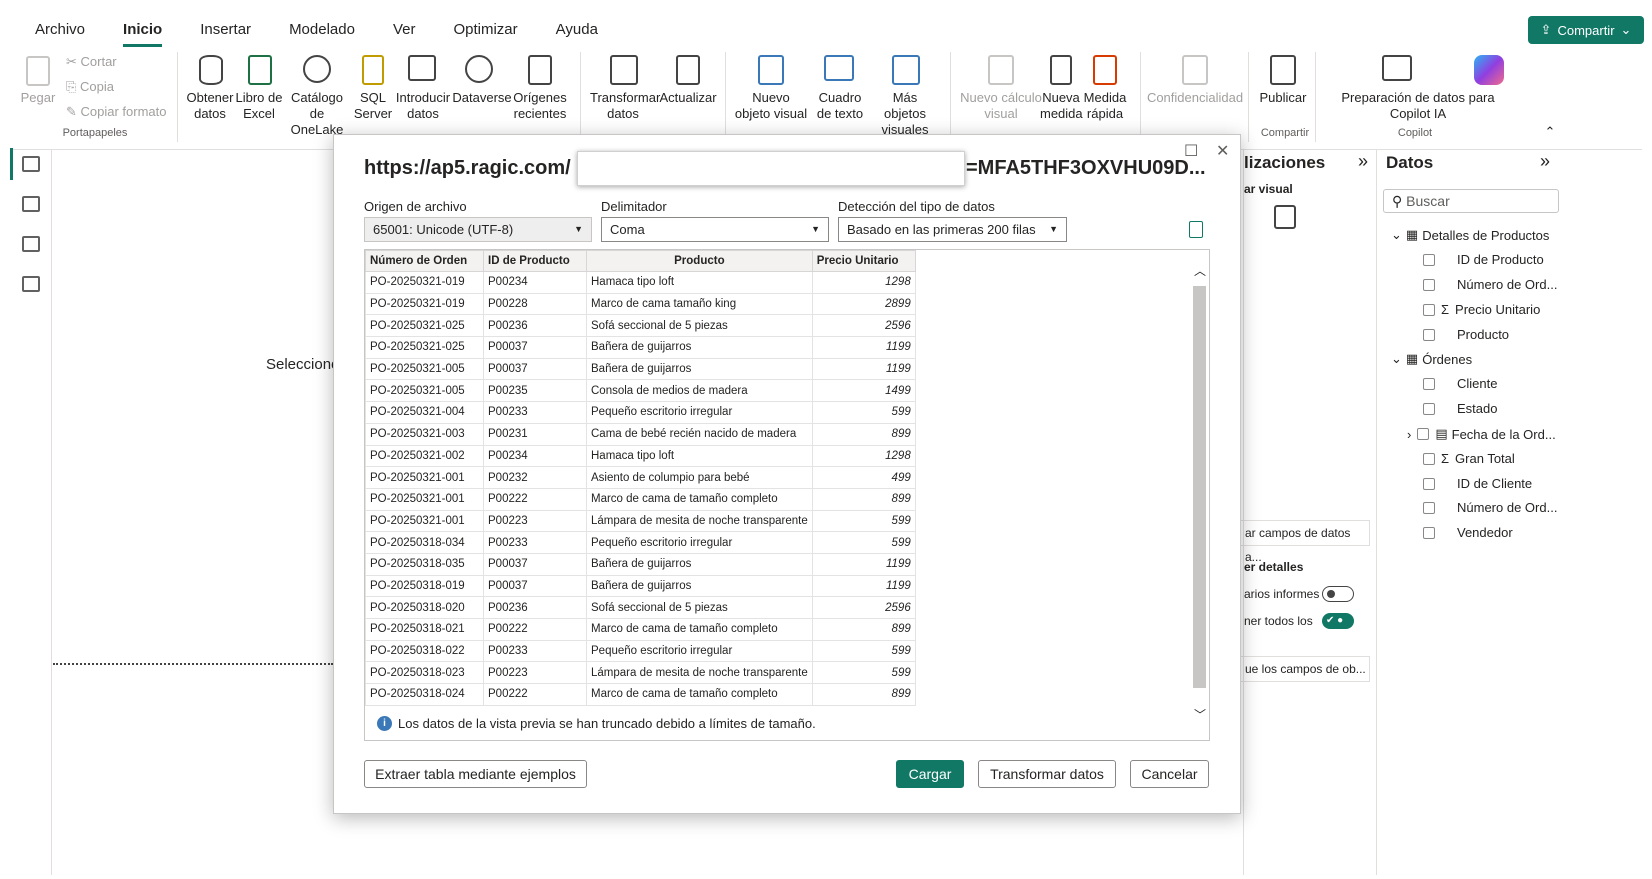 Image resolution: width=1652 pixels, height=879 pixels. Describe the element at coordinates (863, 282) in the screenshot. I see `table-cell: 1298` at that location.